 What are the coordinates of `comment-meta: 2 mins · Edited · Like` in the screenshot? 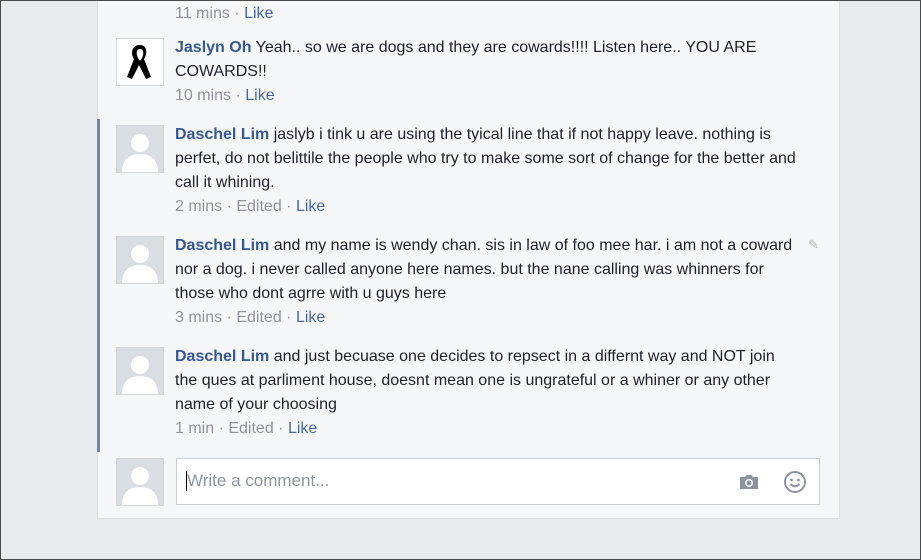 It's located at (250, 206).